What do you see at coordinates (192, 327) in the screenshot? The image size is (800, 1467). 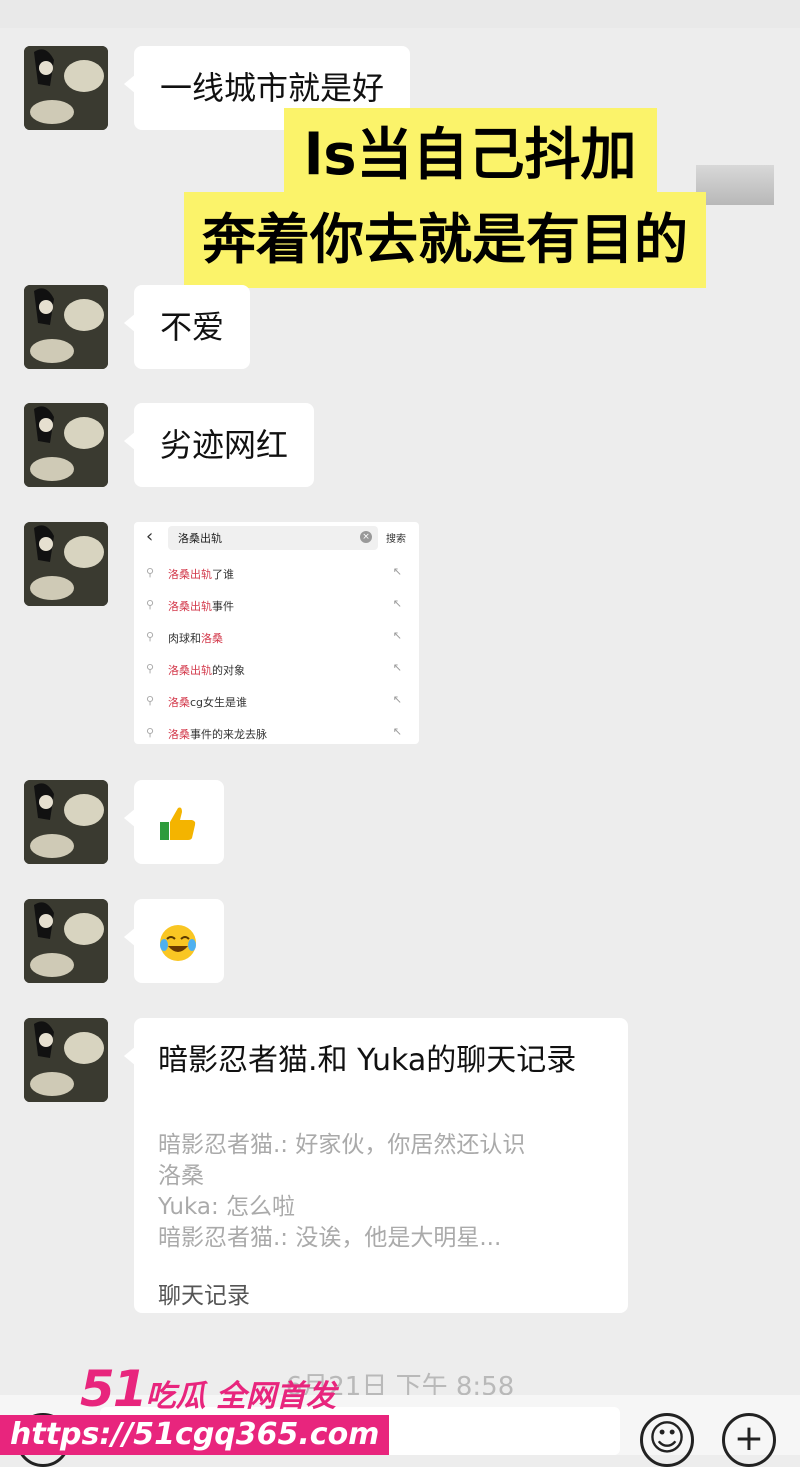 I see `message-text: 不爱` at bounding box center [192, 327].